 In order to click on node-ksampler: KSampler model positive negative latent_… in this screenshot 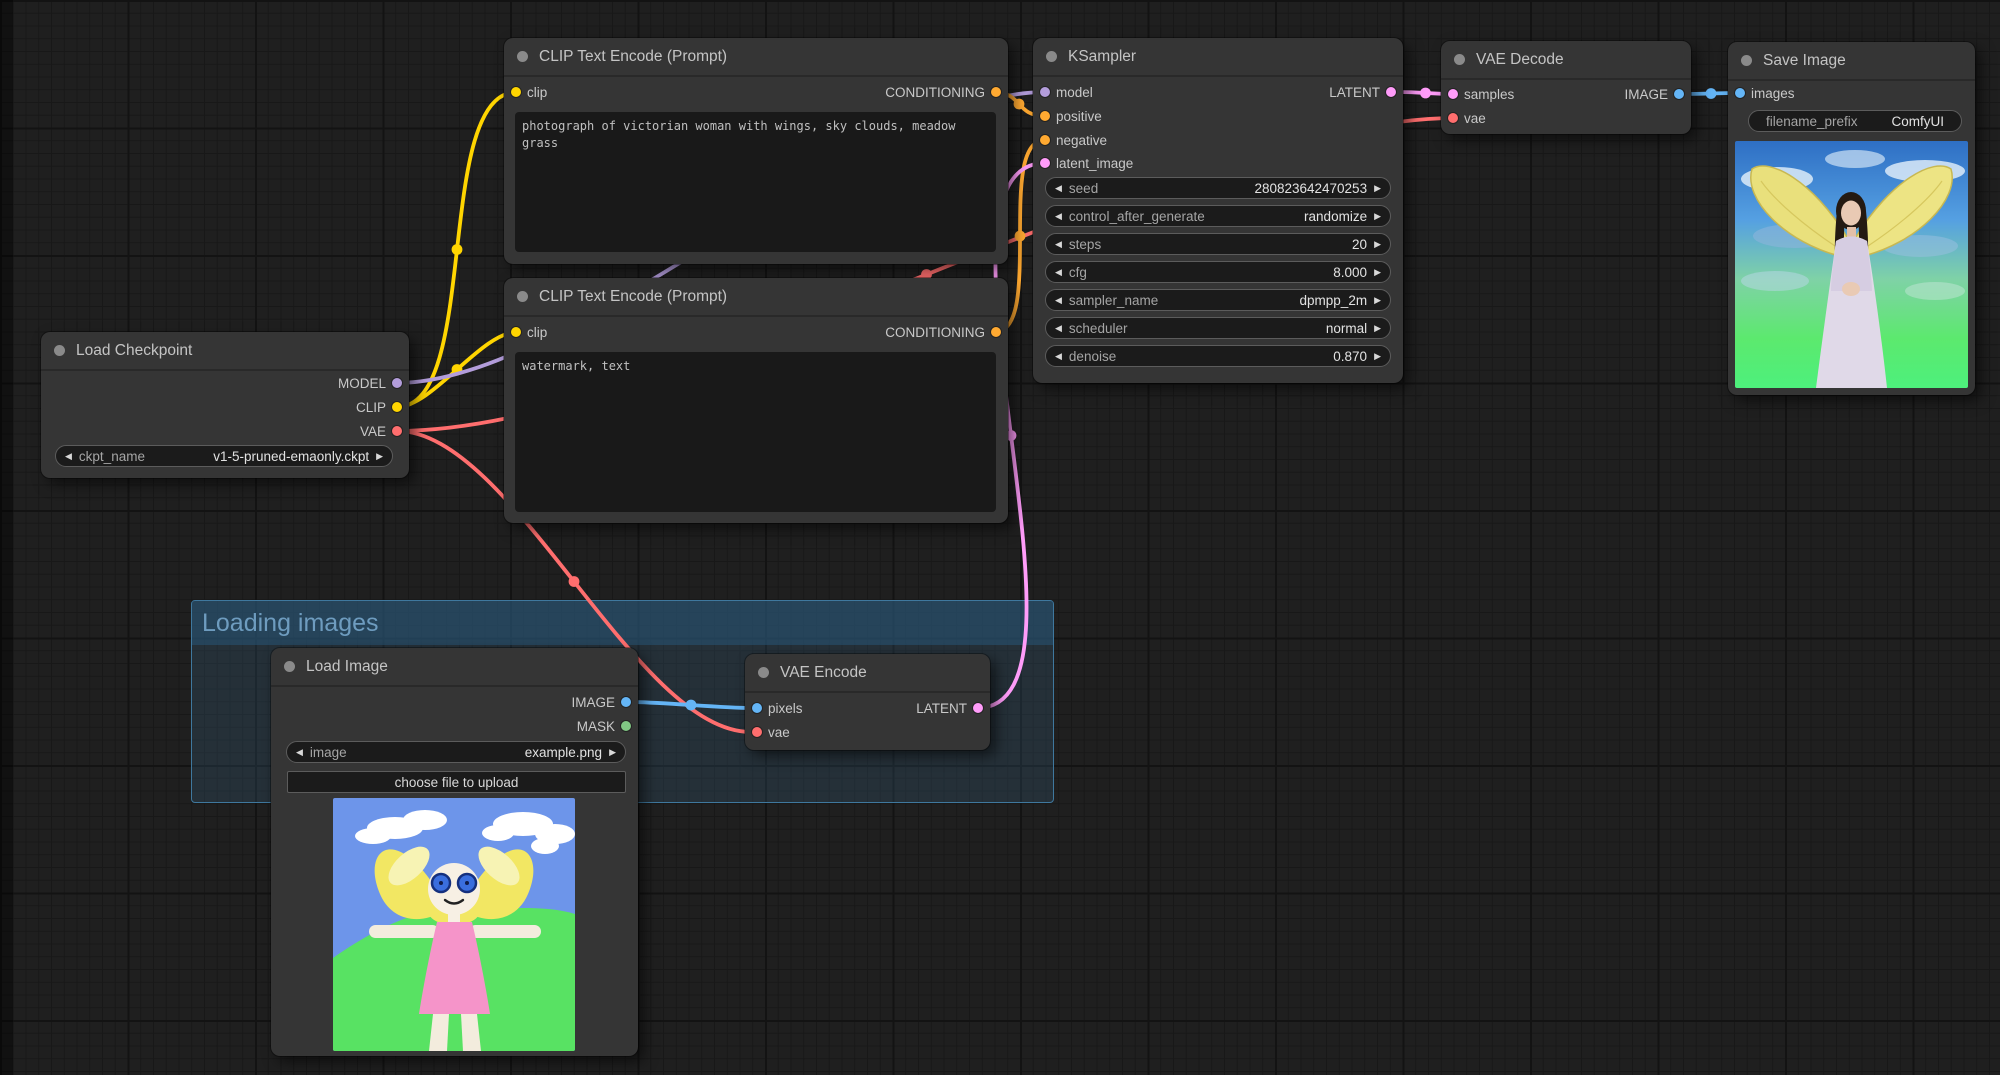, I will do `click(1218, 210)`.